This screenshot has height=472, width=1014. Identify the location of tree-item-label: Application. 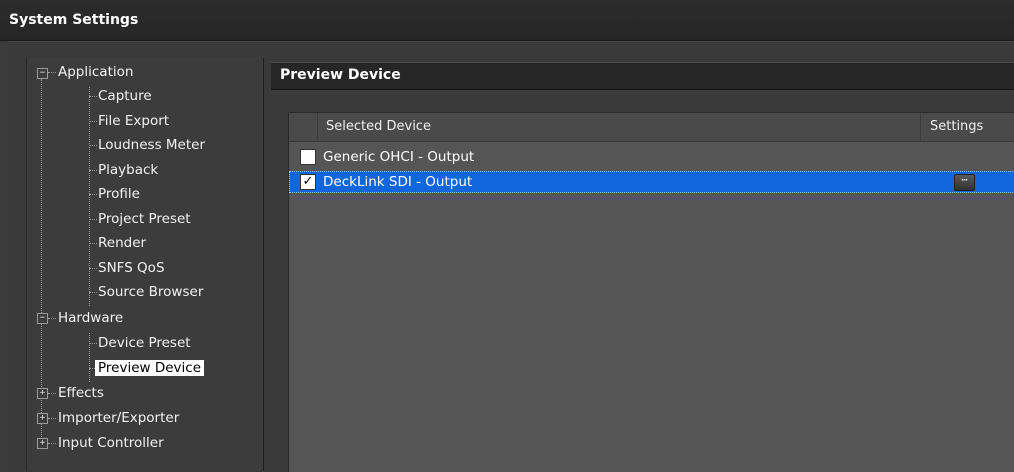
(96, 72).